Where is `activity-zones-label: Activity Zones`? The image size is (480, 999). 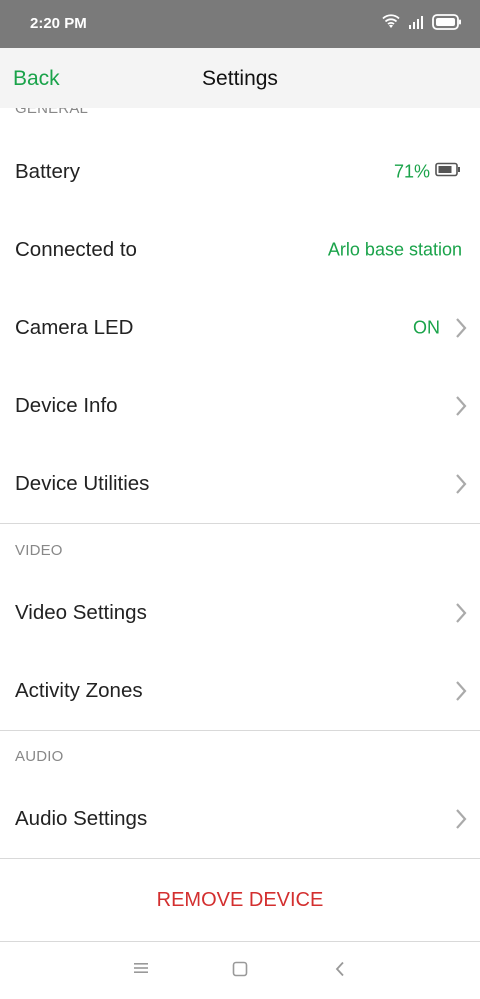
activity-zones-label: Activity Zones is located at coordinates (79, 690).